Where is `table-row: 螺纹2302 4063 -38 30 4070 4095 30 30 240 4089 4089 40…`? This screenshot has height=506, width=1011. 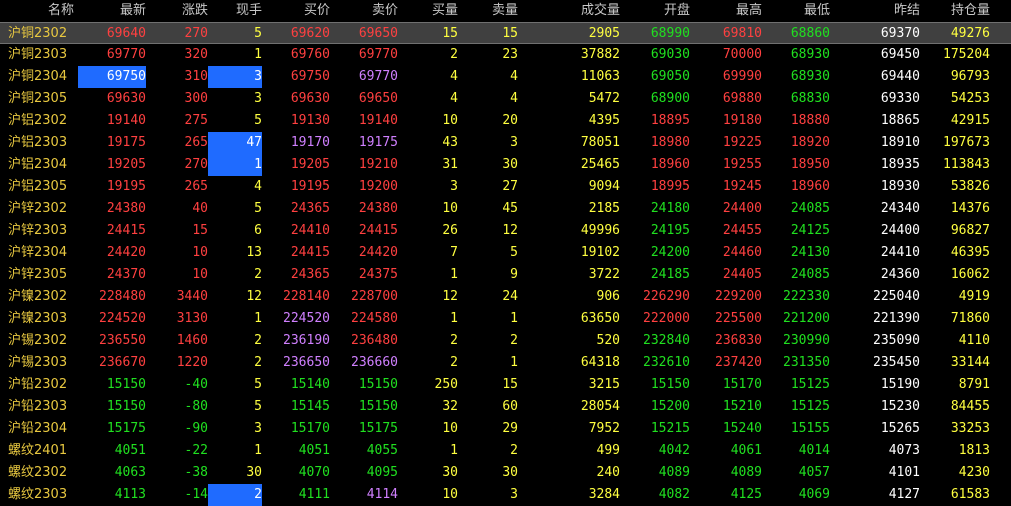
table-row: 螺纹2302 4063 -38 30 4070 4095 30 30 240 4089 4089 40… is located at coordinates (505, 473).